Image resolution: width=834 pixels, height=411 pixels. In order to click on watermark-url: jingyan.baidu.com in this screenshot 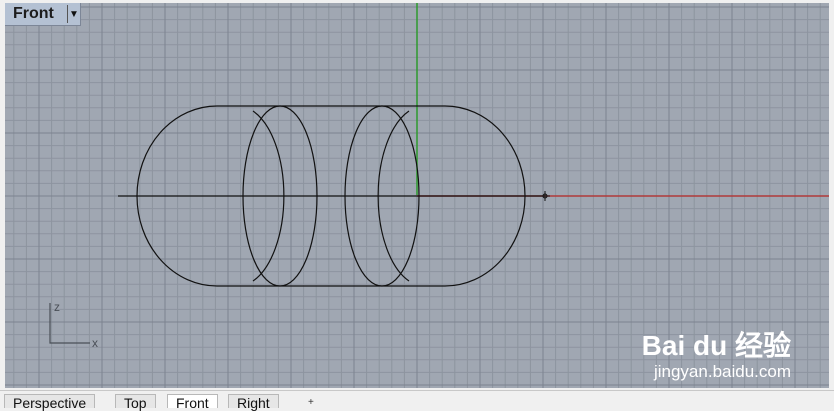, I will do `click(722, 371)`.